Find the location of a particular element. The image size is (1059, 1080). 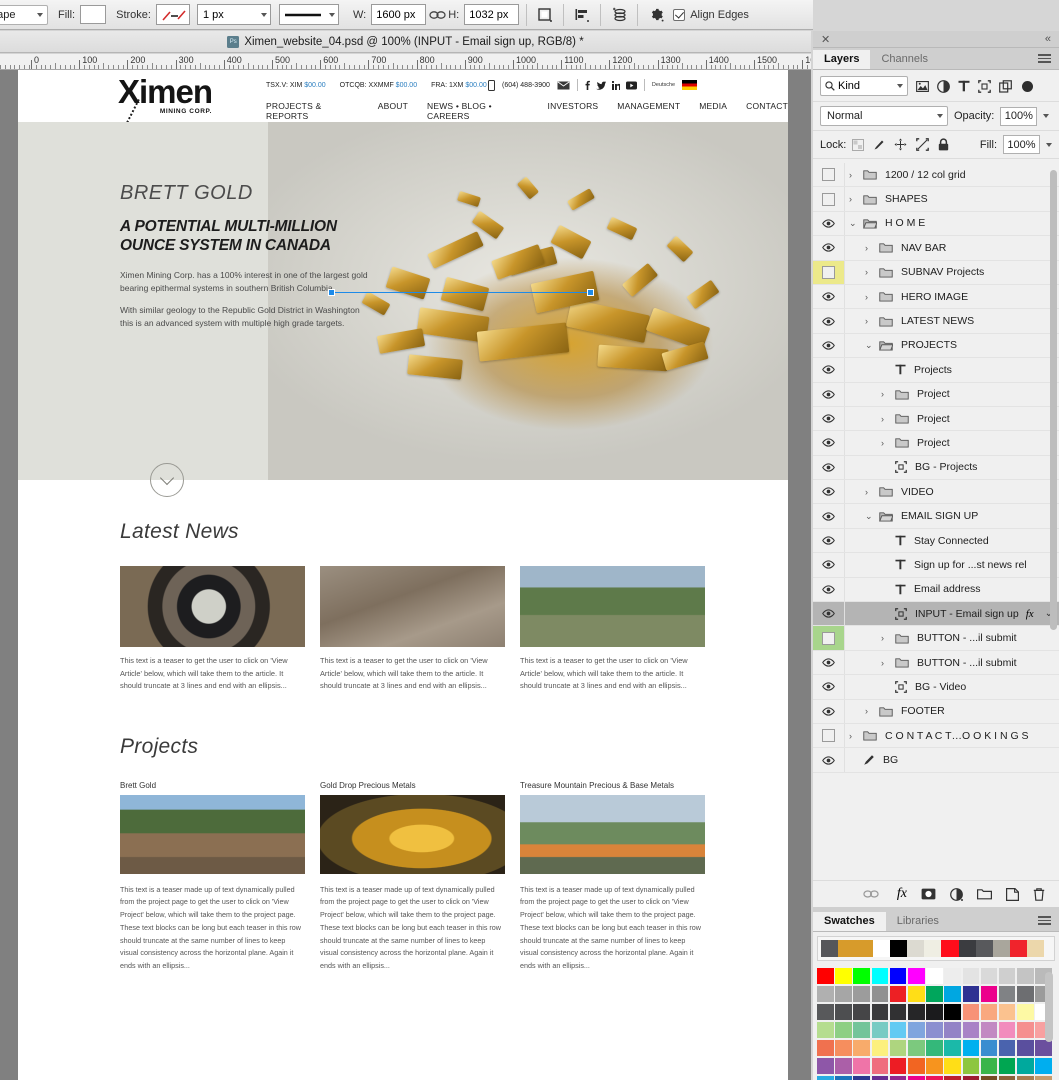

pixel-filter-icon is located at coordinates (922, 86).